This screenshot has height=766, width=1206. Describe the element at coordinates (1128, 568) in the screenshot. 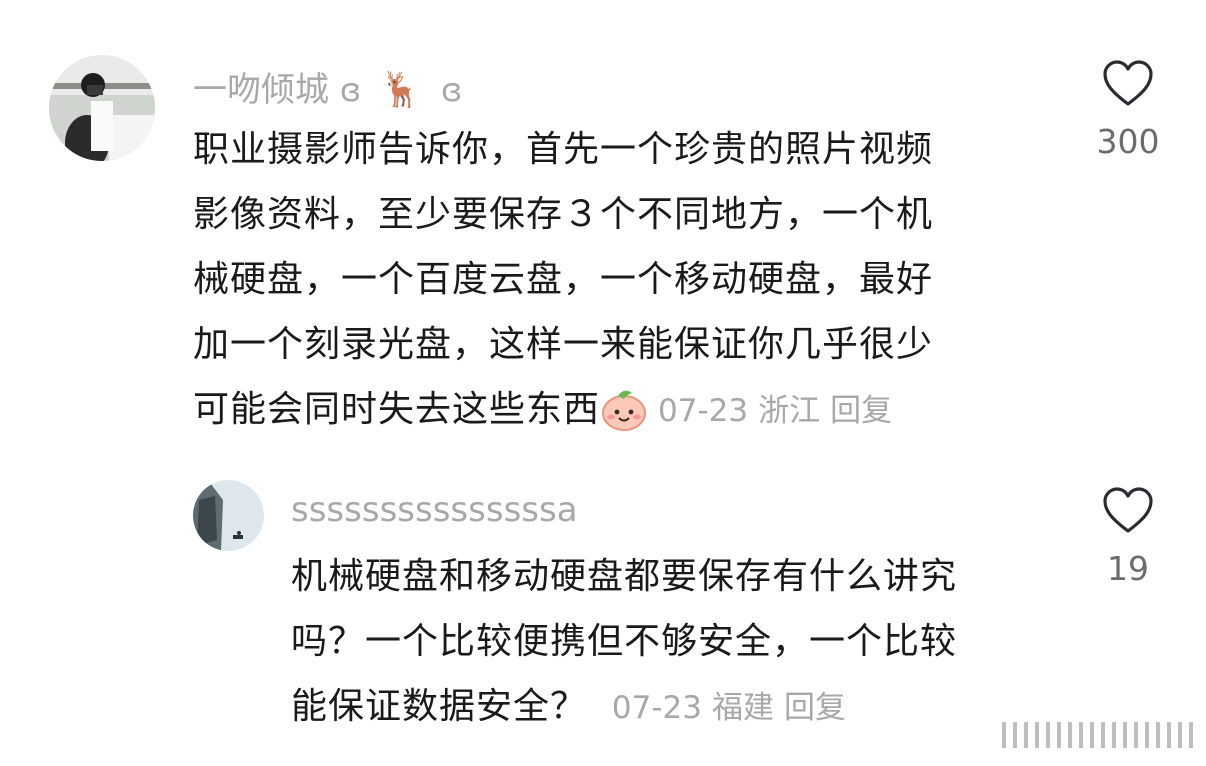

I see `like-count: 19` at that location.